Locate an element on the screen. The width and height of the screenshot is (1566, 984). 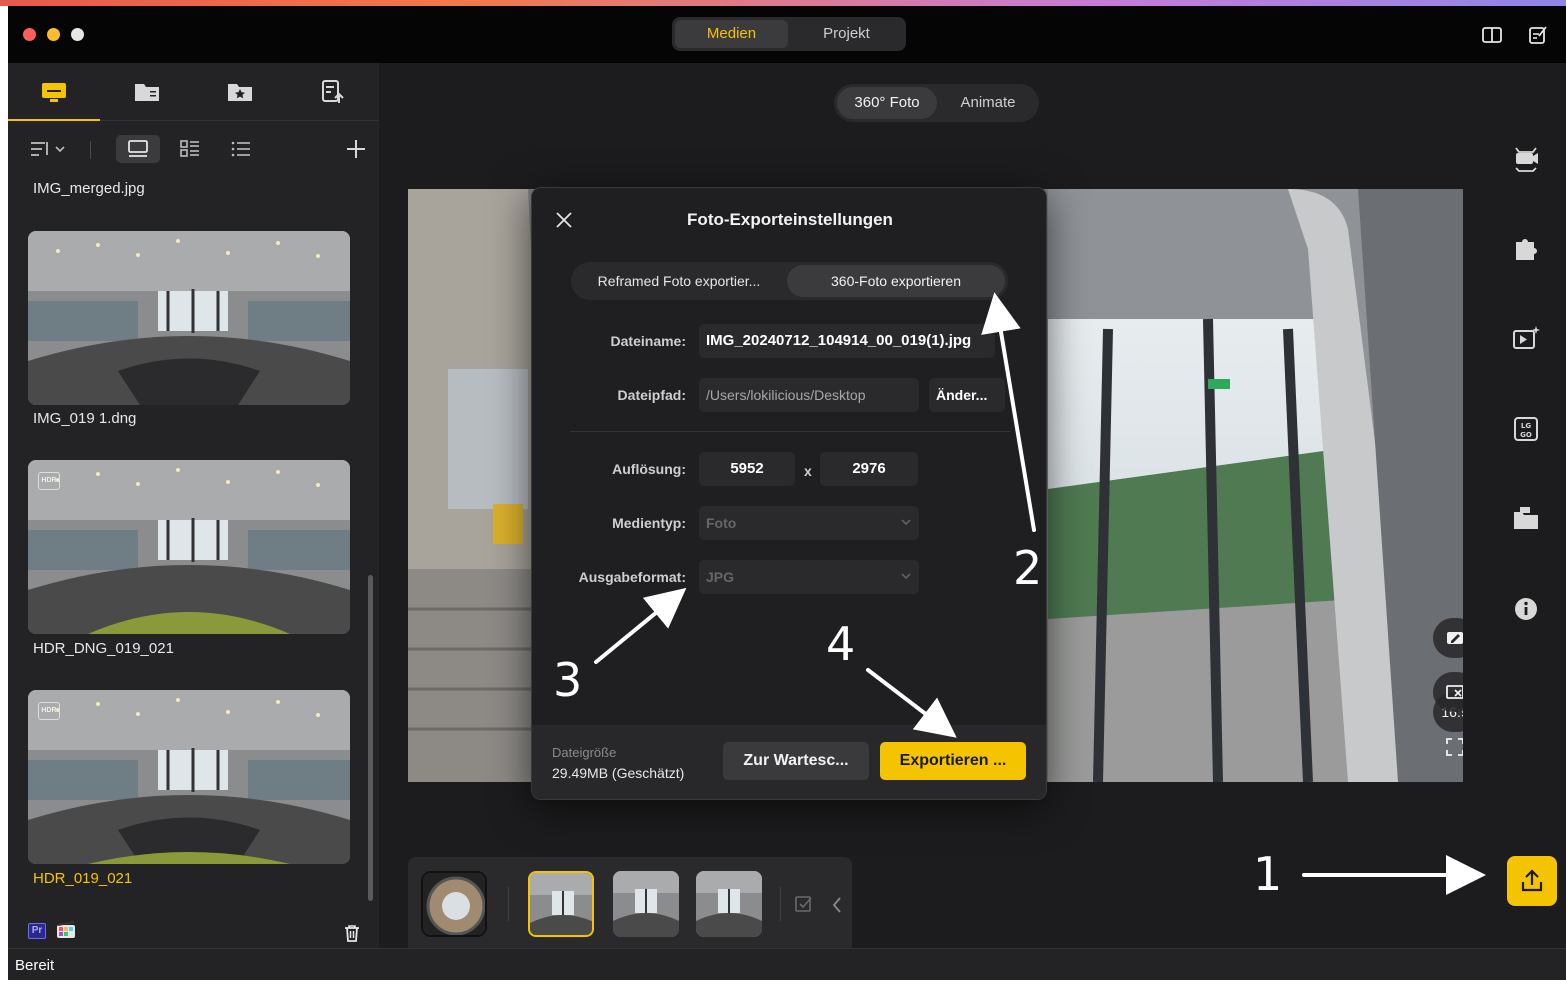
trash-icon is located at coordinates (352, 933).